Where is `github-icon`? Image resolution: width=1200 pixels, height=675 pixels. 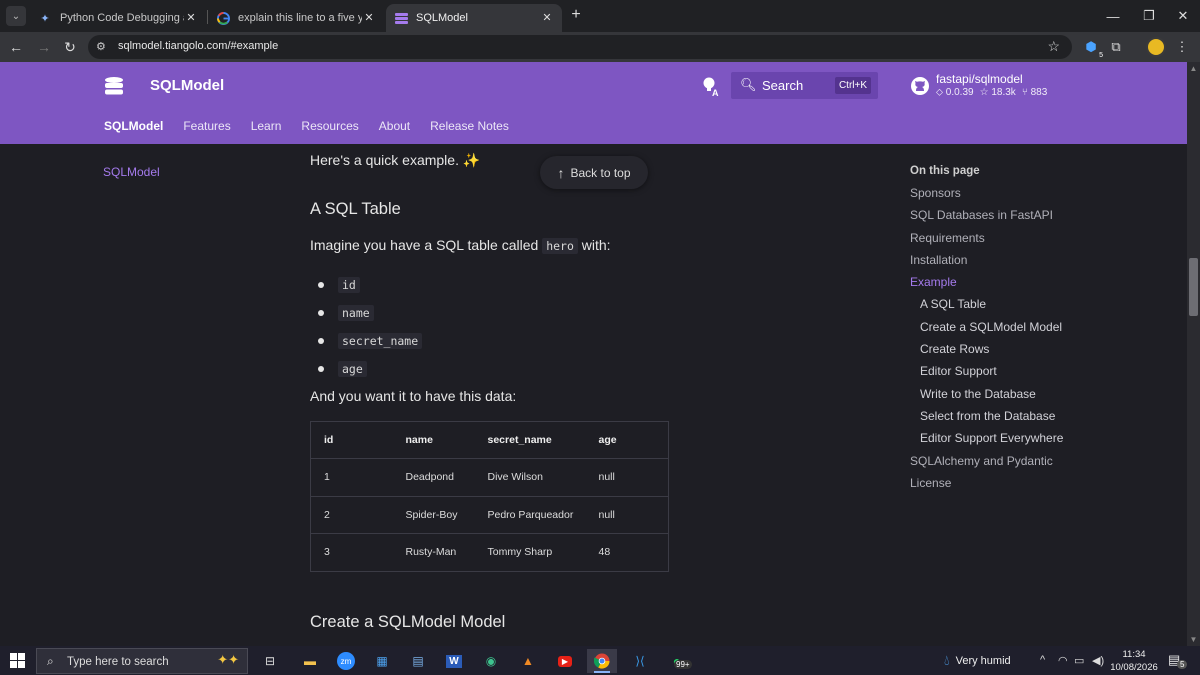
github-icon is located at coordinates (920, 86).